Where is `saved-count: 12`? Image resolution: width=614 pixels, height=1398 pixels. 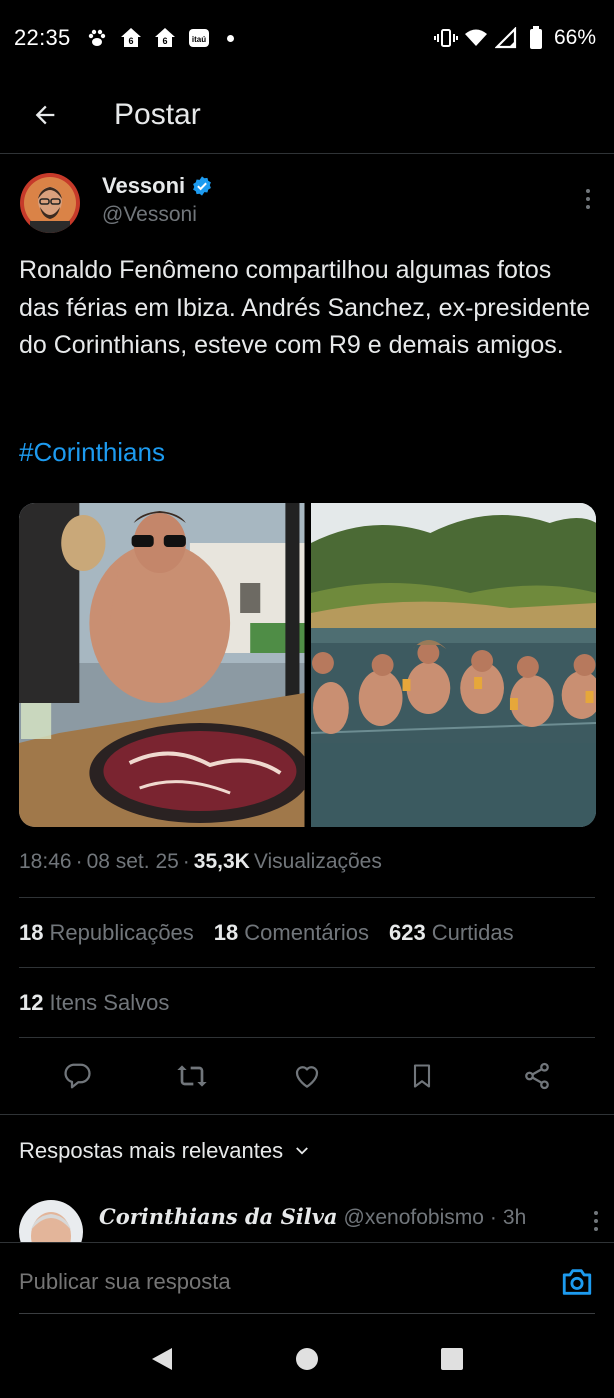 saved-count: 12 is located at coordinates (31, 1002).